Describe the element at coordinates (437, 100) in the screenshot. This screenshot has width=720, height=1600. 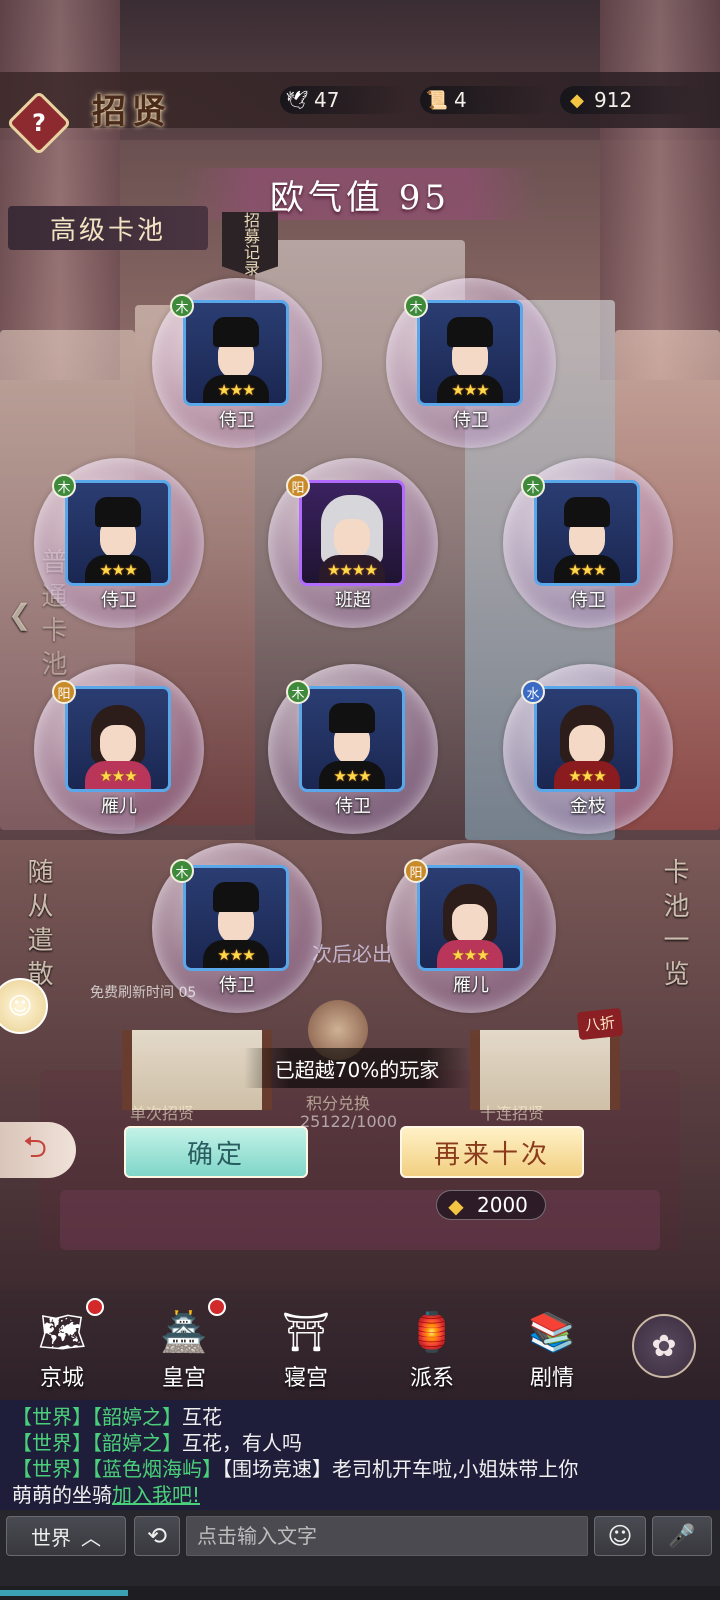
I see `scroll-icon: 📜` at that location.